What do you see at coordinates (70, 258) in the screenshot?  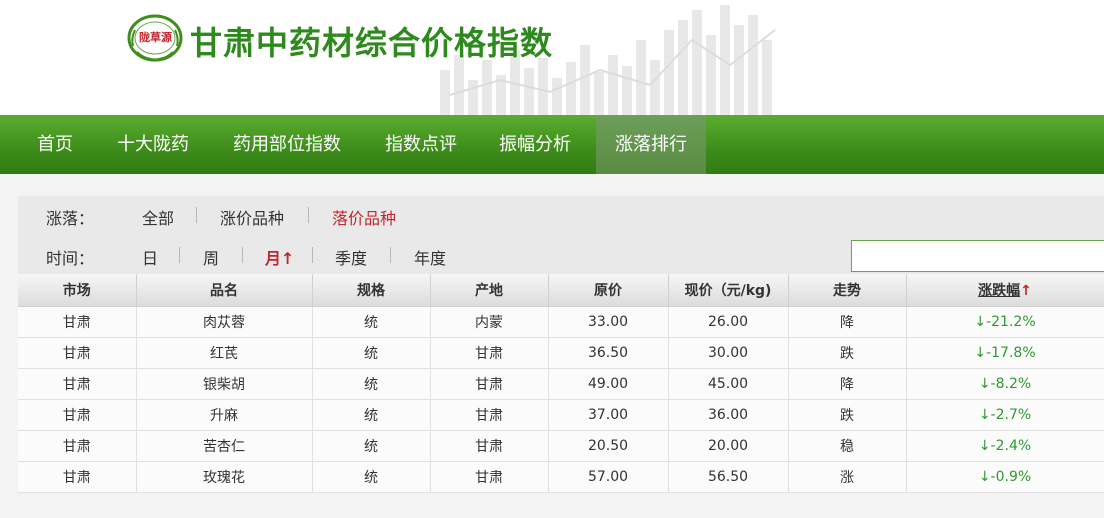 I see `time-filter-label: 时间：` at bounding box center [70, 258].